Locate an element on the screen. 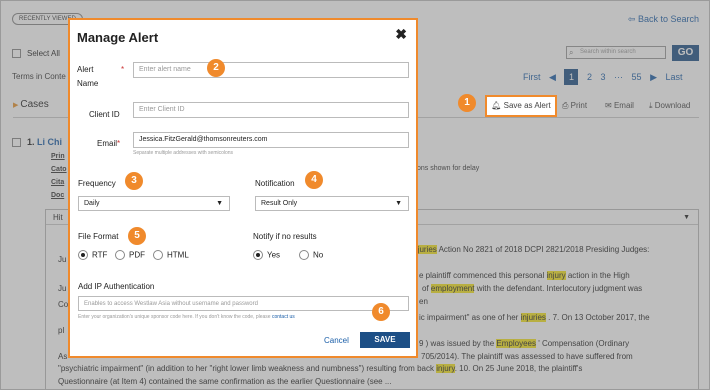  notify-radio-no: No is located at coordinates (311, 255).